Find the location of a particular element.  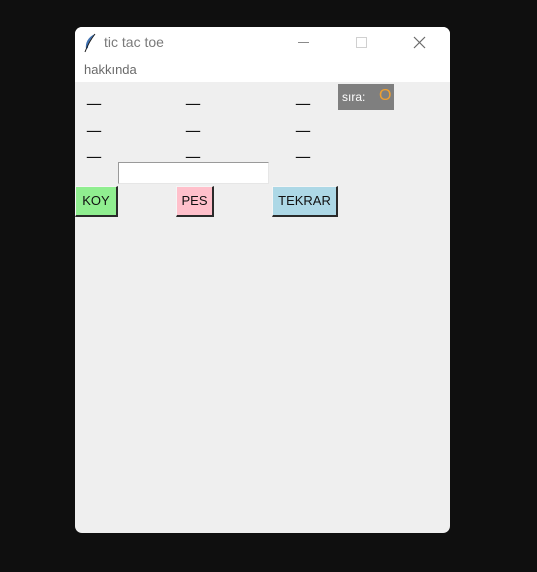

close-button is located at coordinates (420, 42).